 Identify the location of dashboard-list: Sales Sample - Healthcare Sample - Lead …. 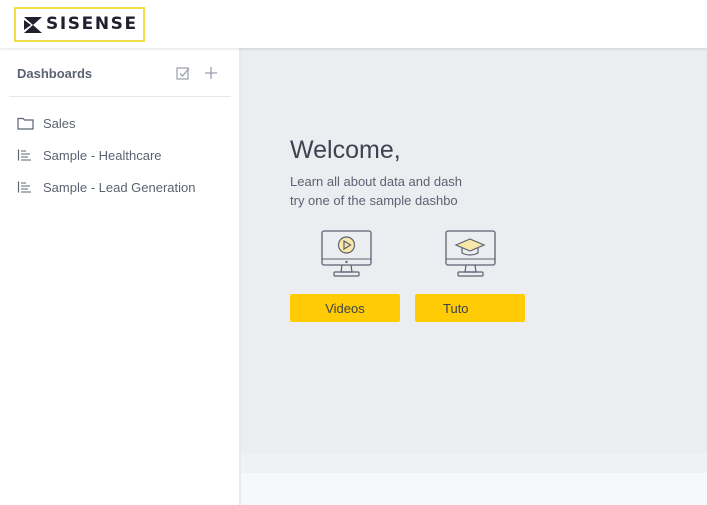
(119, 155).